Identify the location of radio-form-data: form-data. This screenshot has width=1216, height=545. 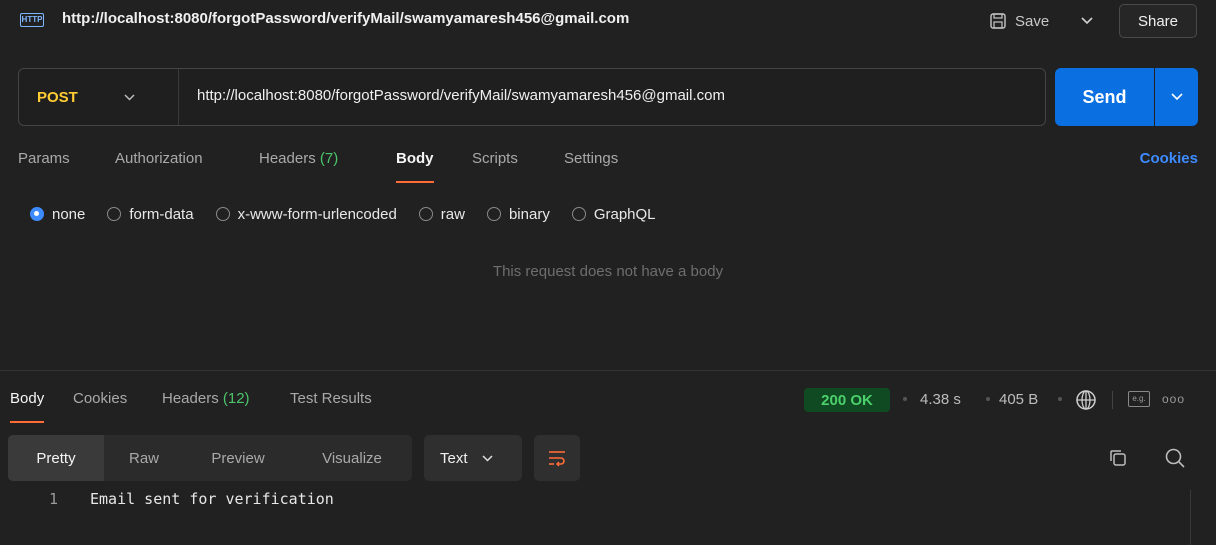
(150, 214).